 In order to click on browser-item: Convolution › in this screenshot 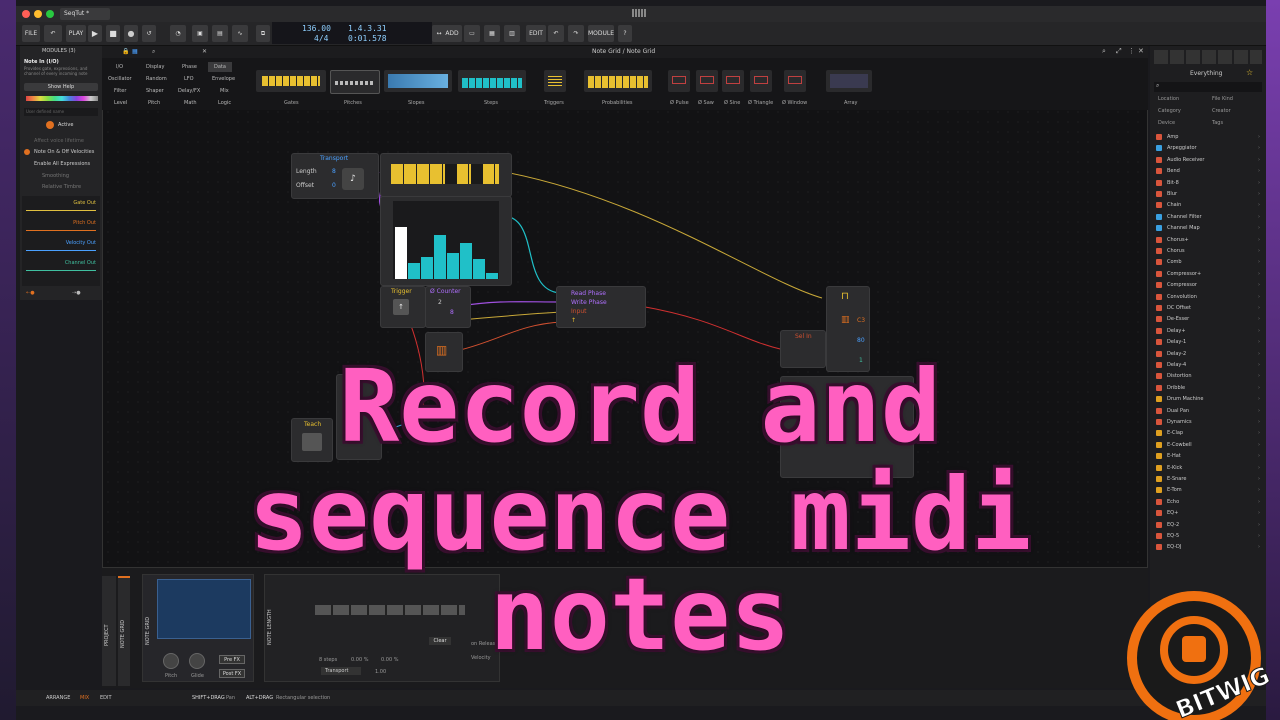, I will do `click(1208, 297)`.